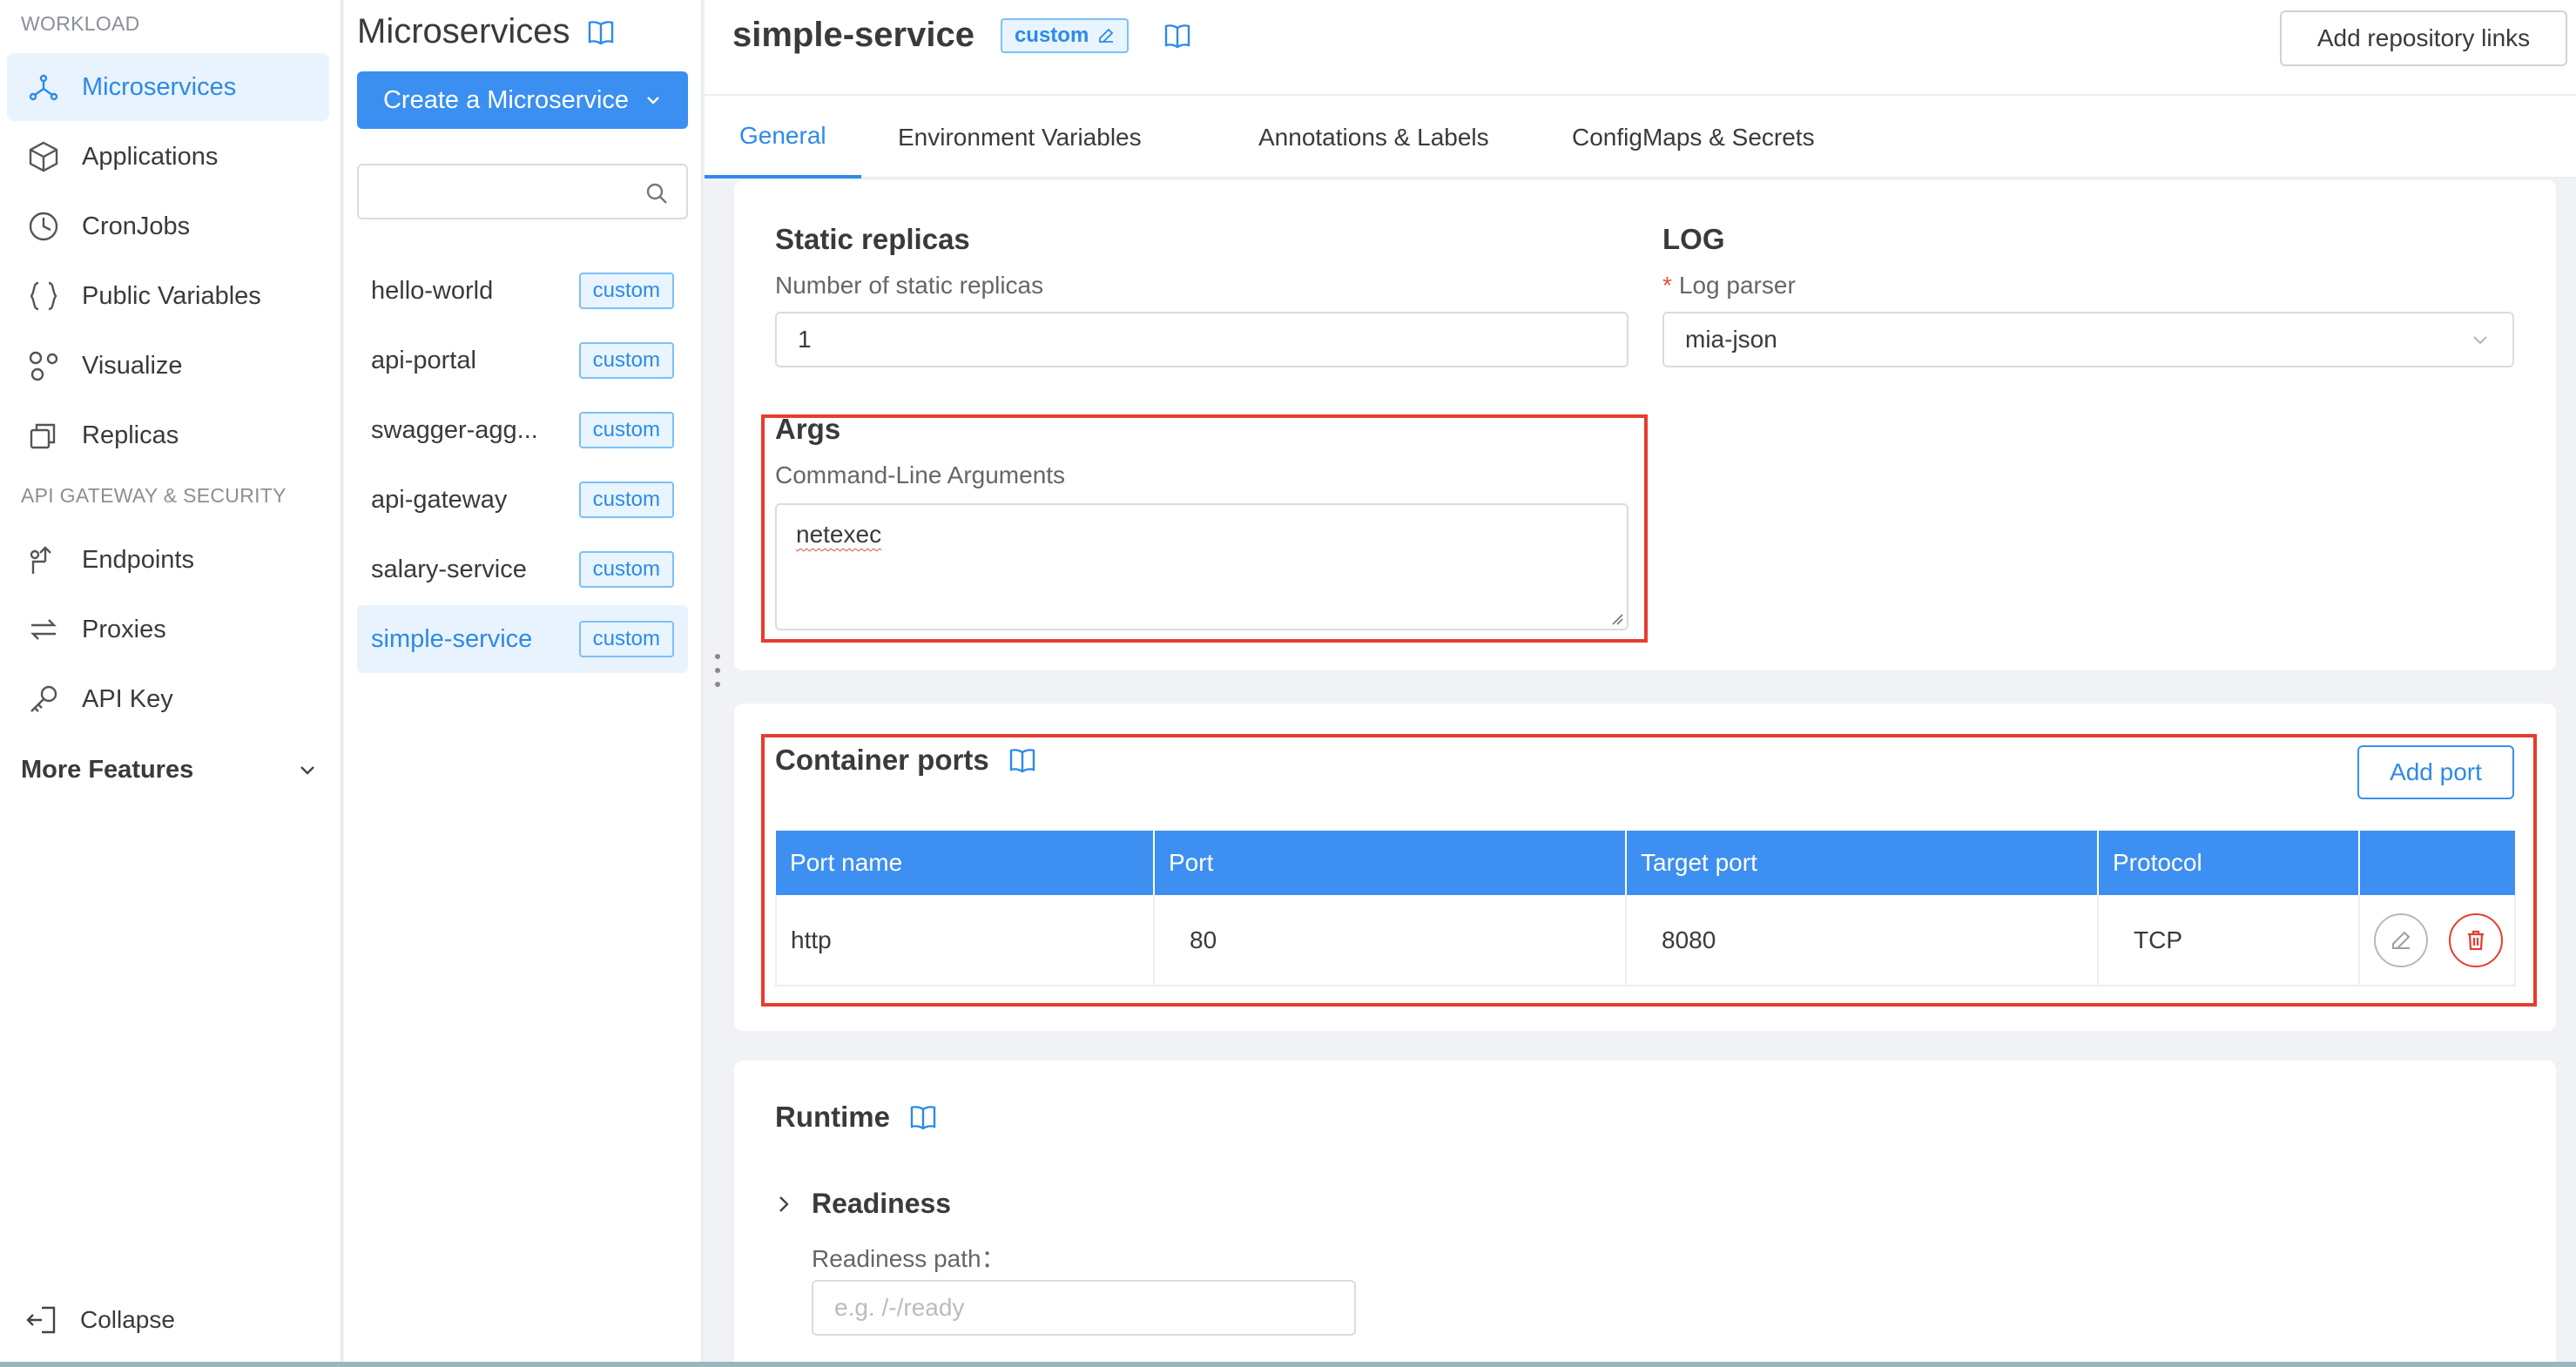 The height and width of the screenshot is (1367, 2576). What do you see at coordinates (1693, 137) in the screenshot?
I see `tab-configmaps-secrets: ConfigMaps & Secrets` at bounding box center [1693, 137].